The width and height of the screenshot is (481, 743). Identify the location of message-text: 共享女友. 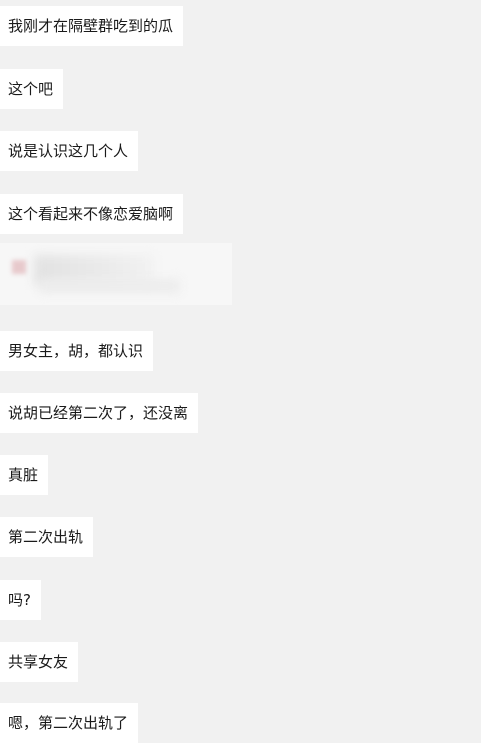
(38, 662).